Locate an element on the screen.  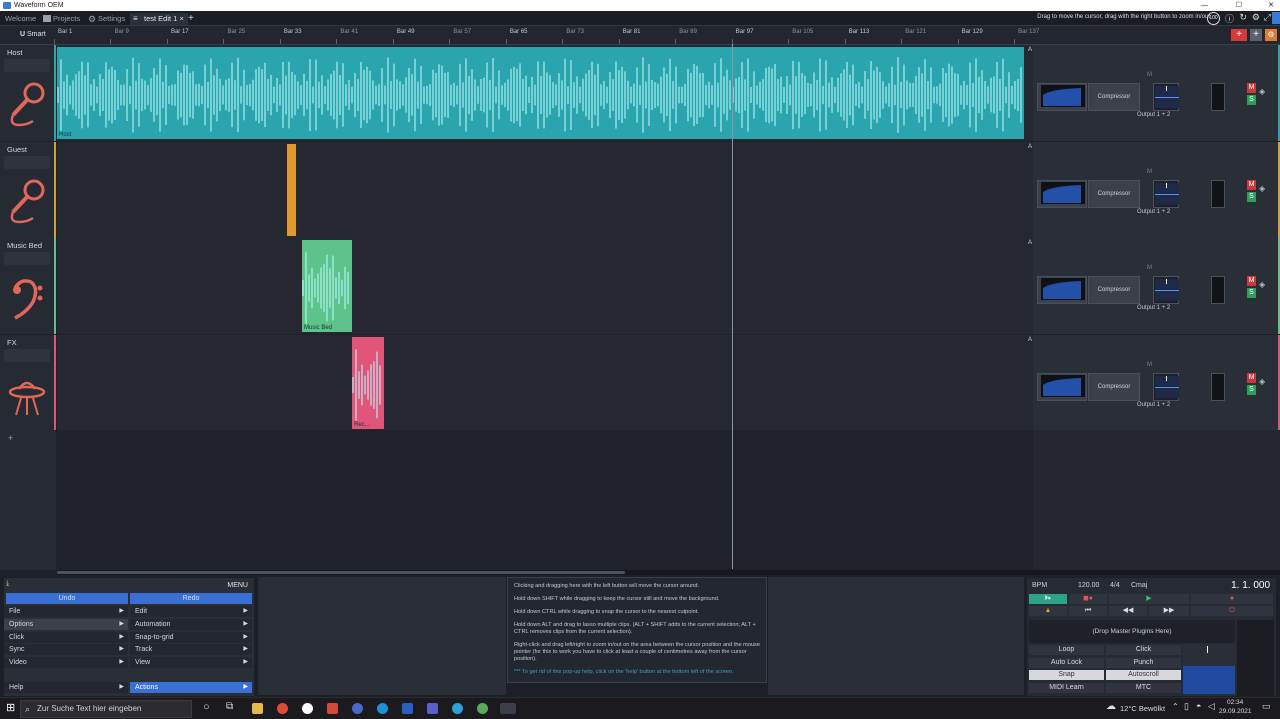
click-button: Click is located at coordinates (1143, 650).